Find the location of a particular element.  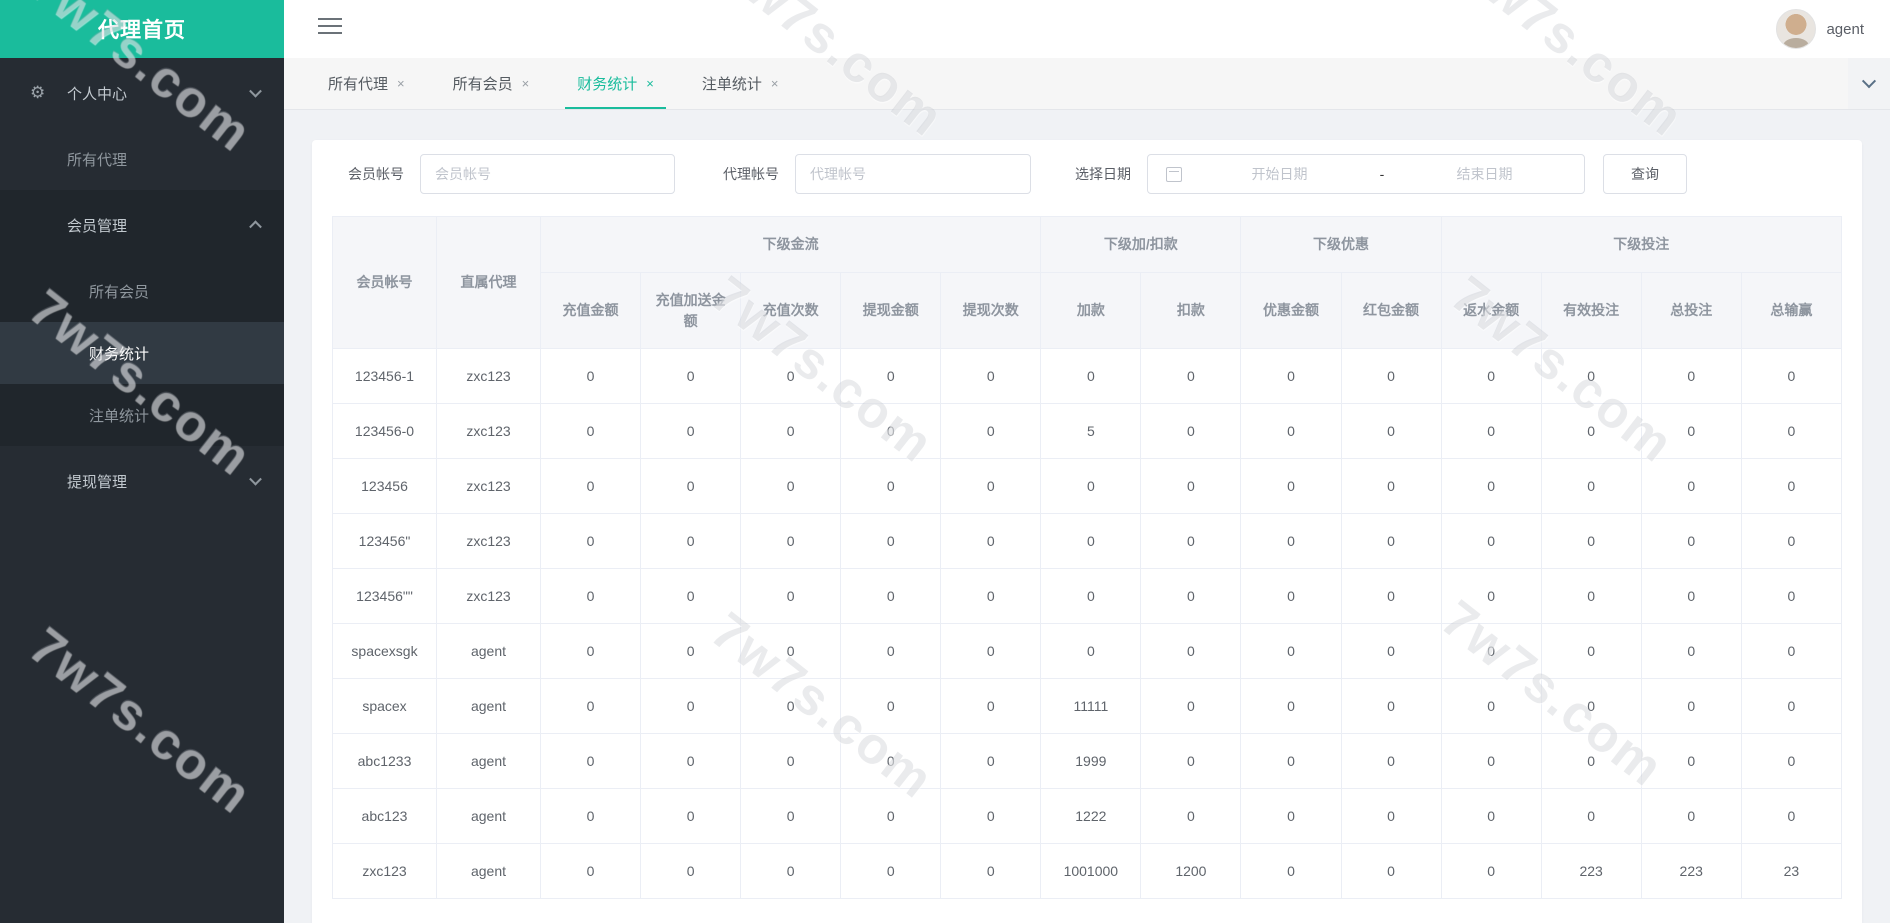

tab-label: 财务统计 is located at coordinates (607, 84).